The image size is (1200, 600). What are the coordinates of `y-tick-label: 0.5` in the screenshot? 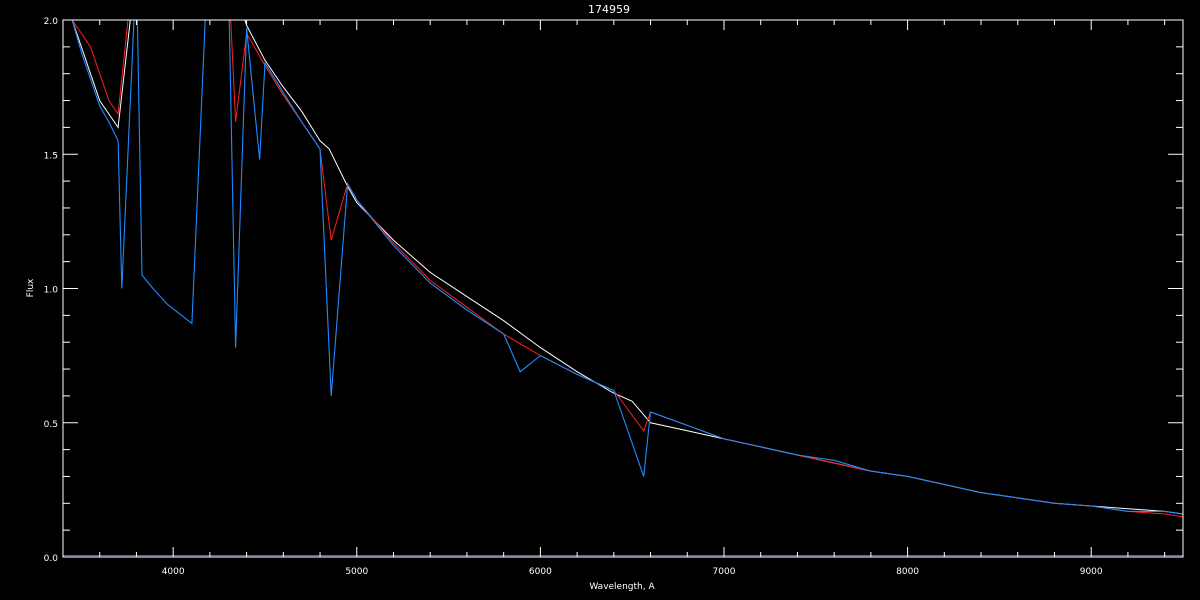 It's located at (51, 425).